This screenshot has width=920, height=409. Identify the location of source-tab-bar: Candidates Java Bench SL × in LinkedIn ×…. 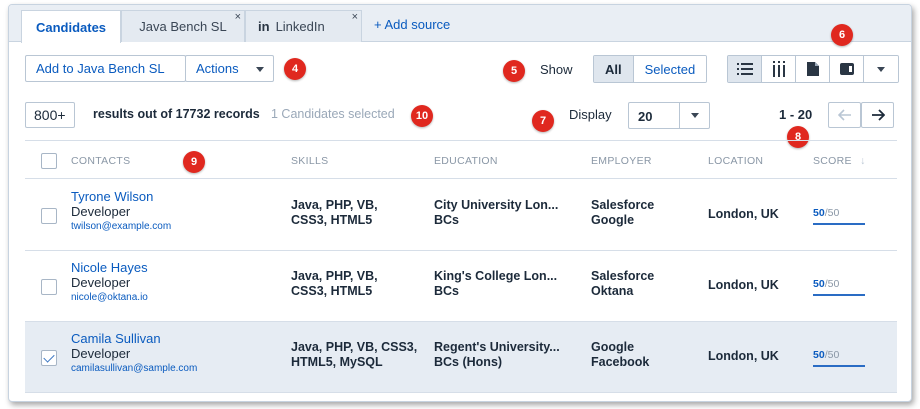
(460, 24).